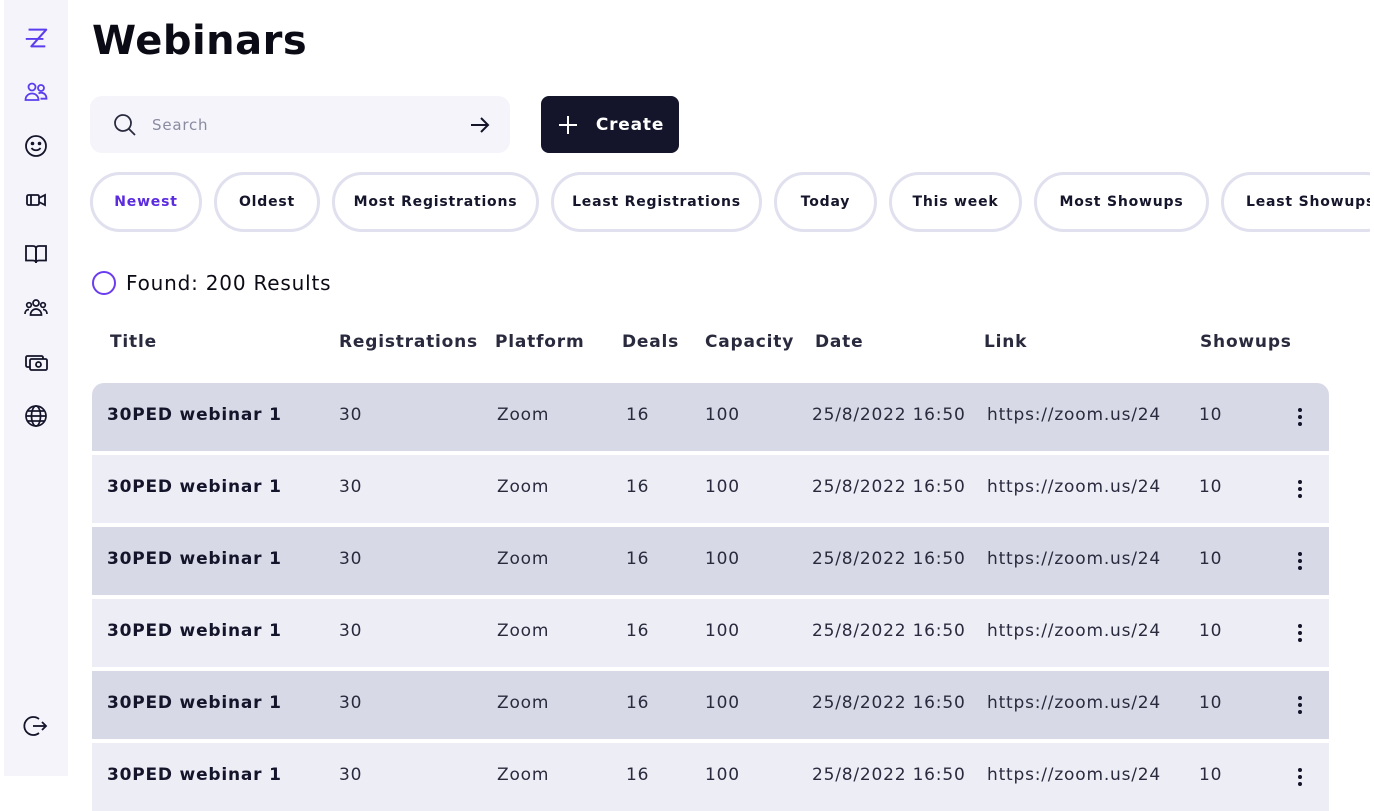 This screenshot has width=1374, height=811. I want to click on money-icon, so click(36, 362).